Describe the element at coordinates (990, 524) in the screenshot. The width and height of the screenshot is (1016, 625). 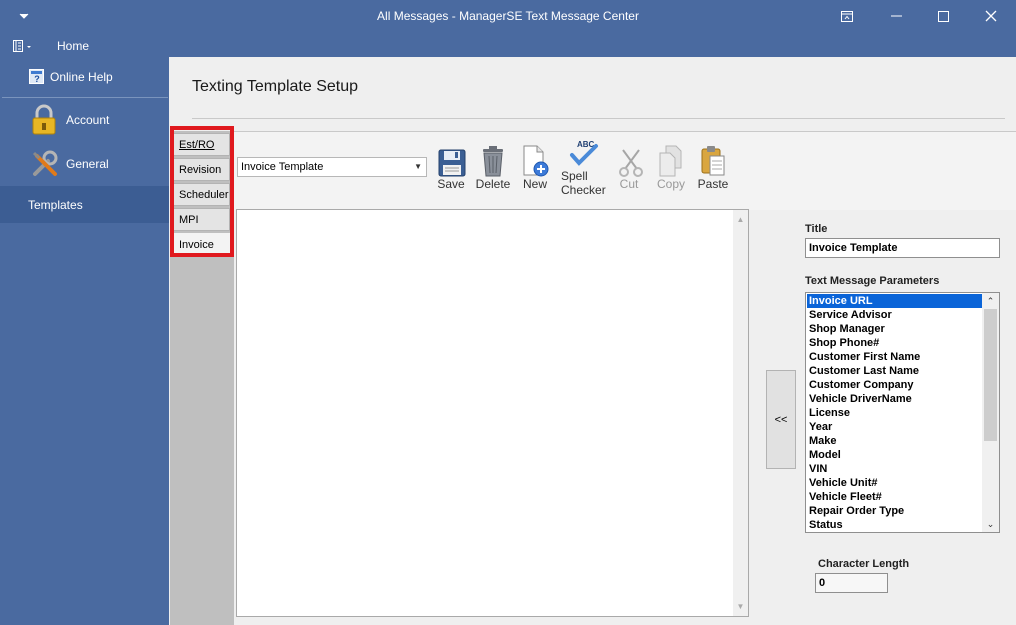
I see `chevron-down-icon: ⌄` at that location.